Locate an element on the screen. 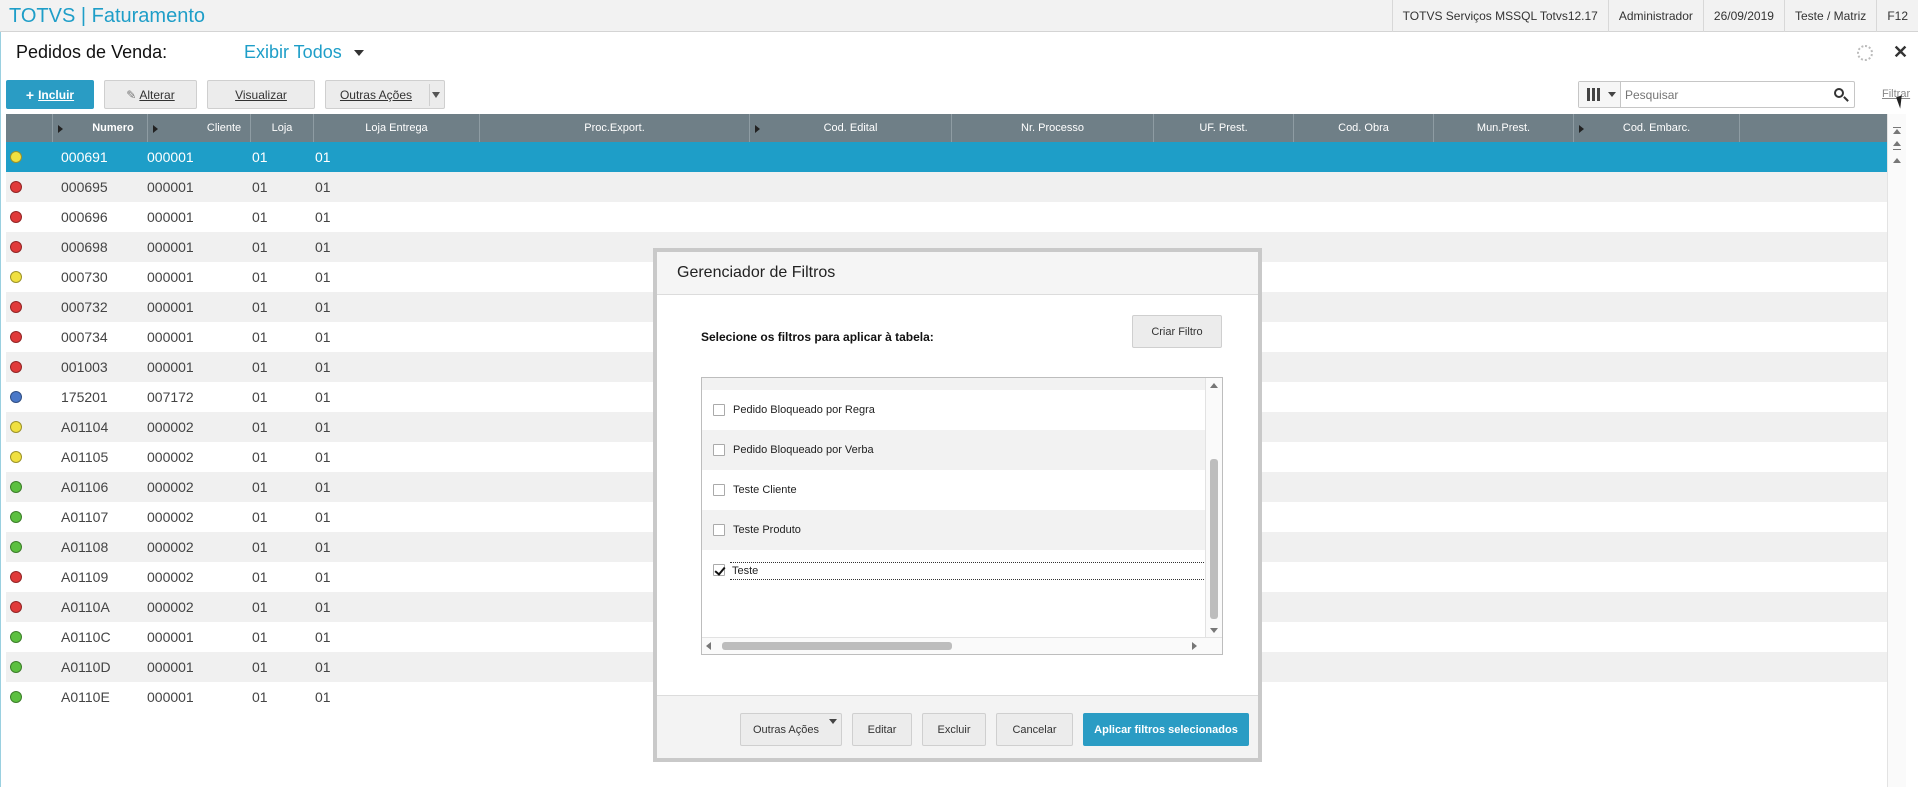 This screenshot has height=787, width=1918. alter-button: ✎ Alterar is located at coordinates (150, 94).